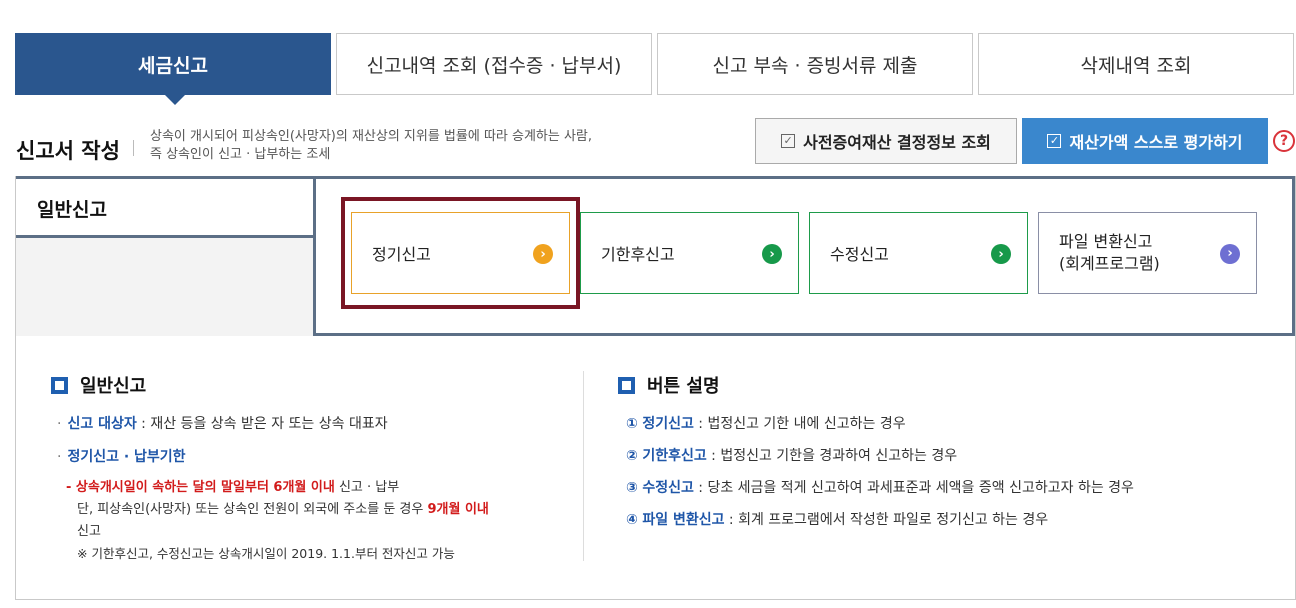 The height and width of the screenshot is (608, 1296). Describe the element at coordinates (458, 509) in the screenshot. I see `note-red: 9개월 이내` at that location.